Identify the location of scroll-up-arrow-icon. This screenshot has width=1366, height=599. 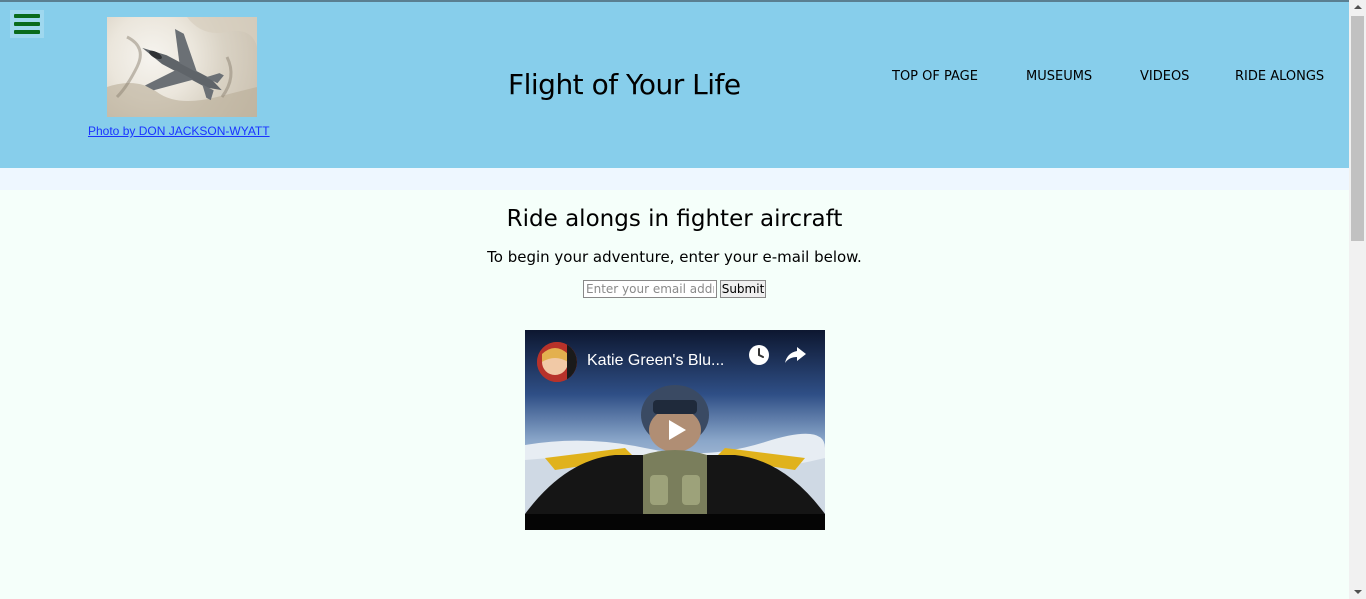
(1357, 7).